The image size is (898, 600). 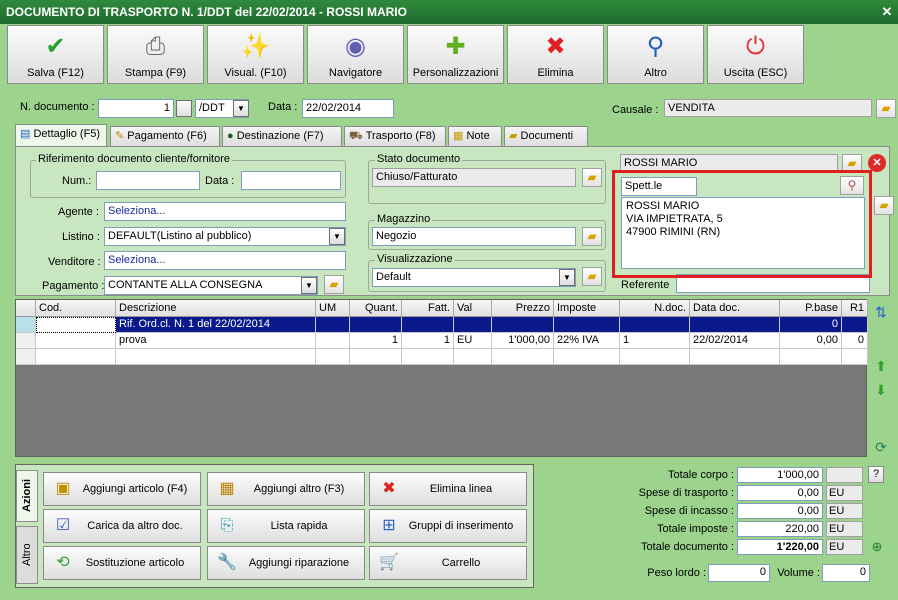 I want to click on pagamento-folder-icon: ▰, so click(x=334, y=284).